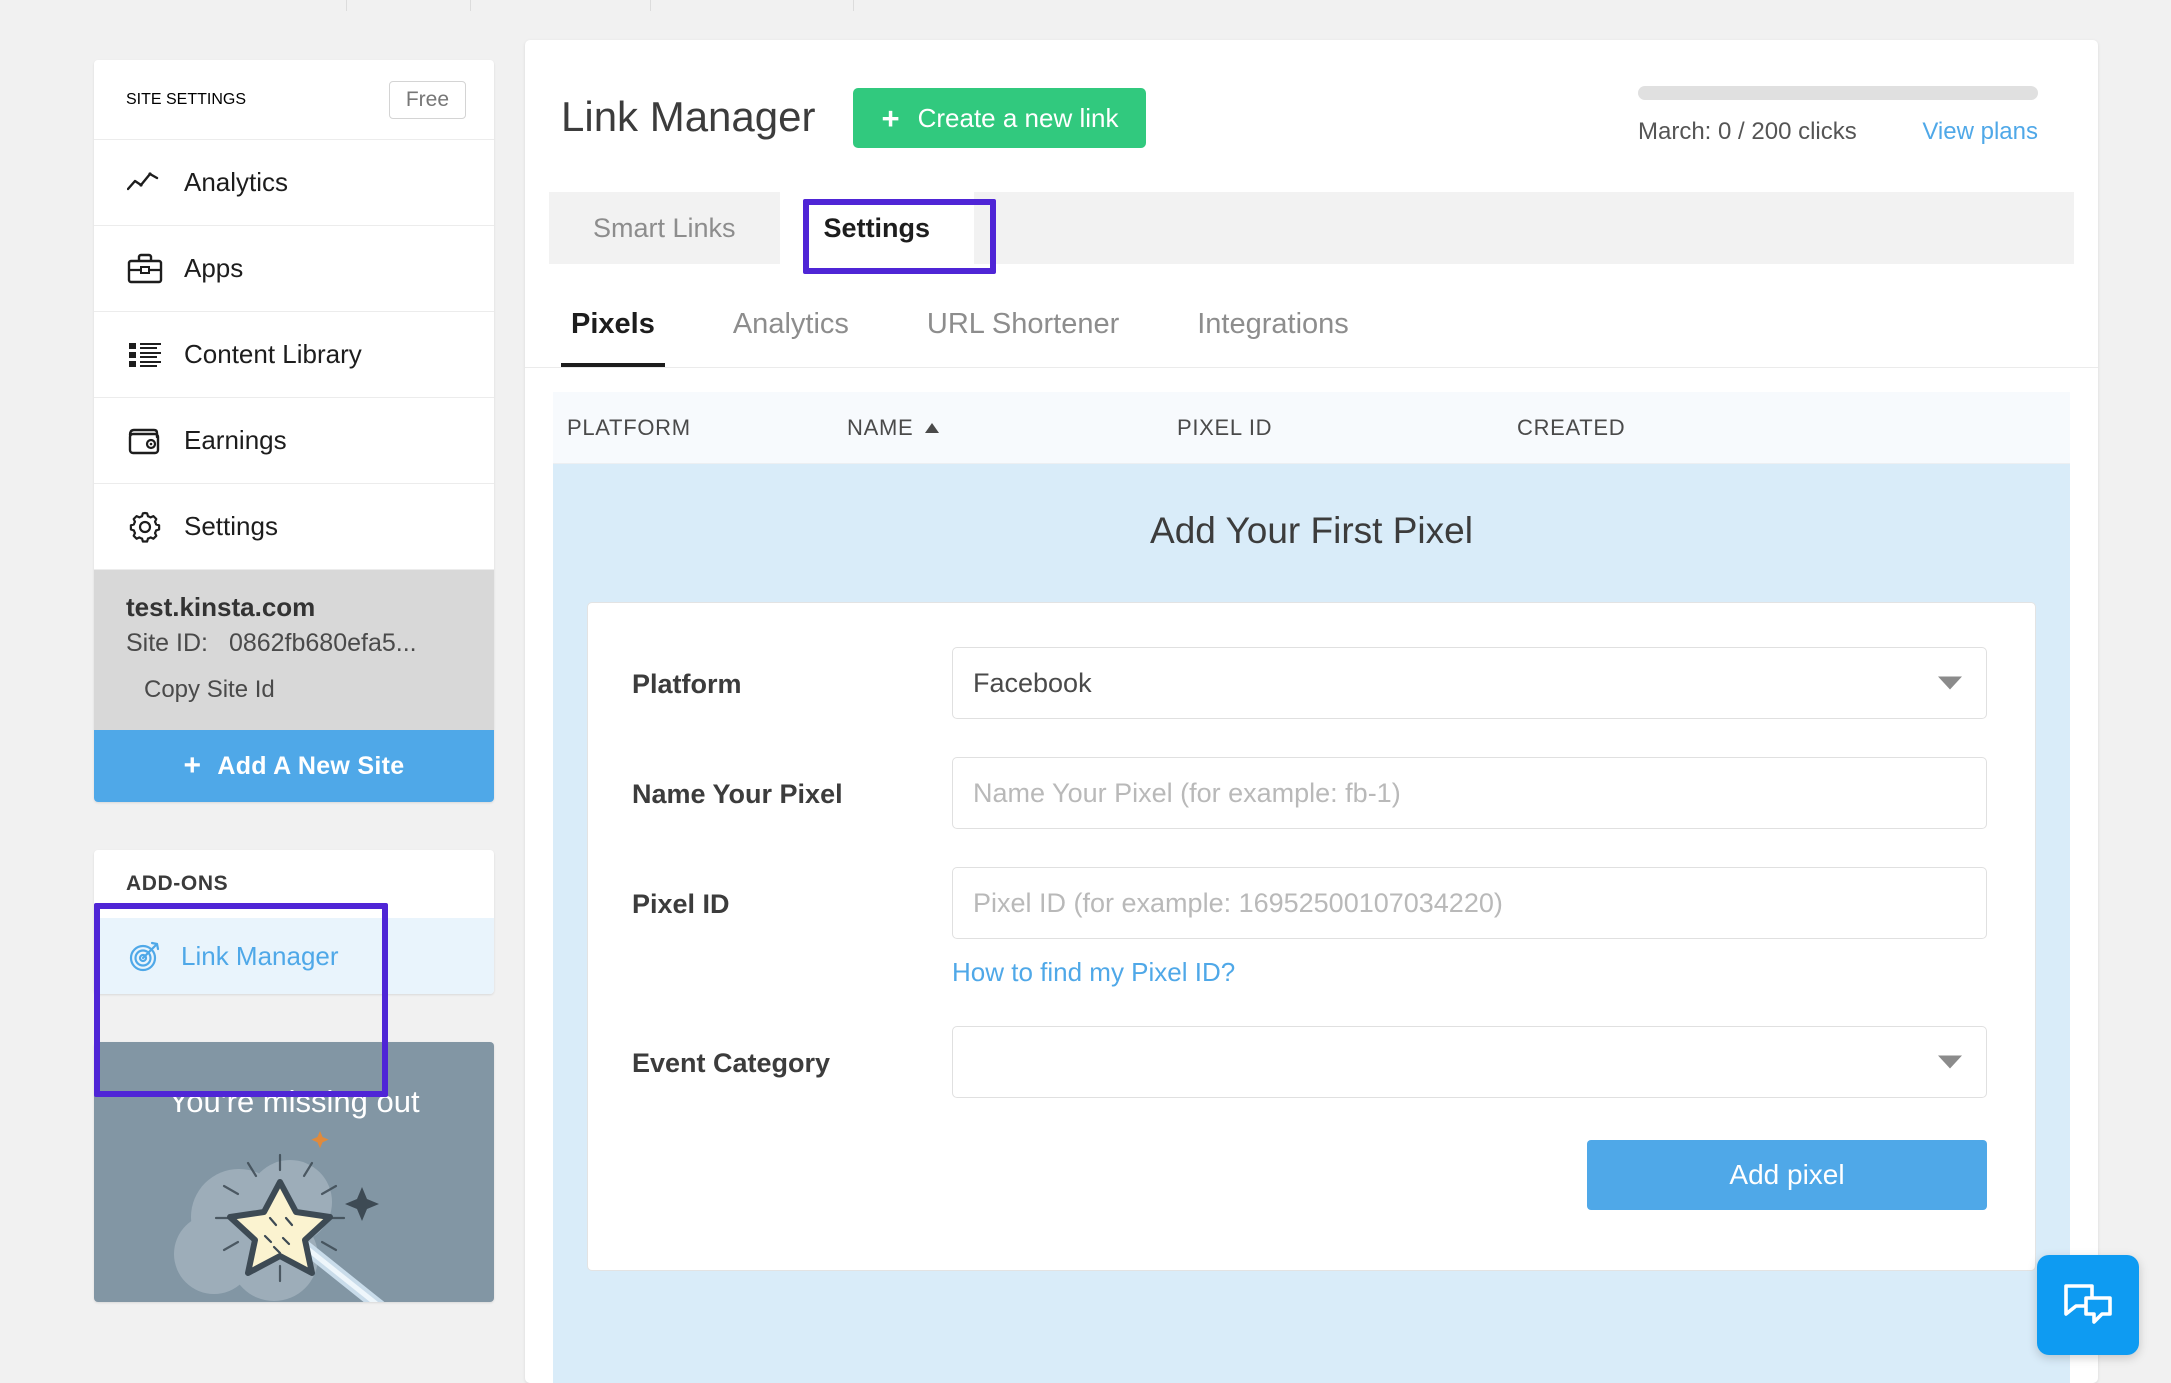  I want to click on form-row-platform: Platform Facebook, so click(1309, 683).